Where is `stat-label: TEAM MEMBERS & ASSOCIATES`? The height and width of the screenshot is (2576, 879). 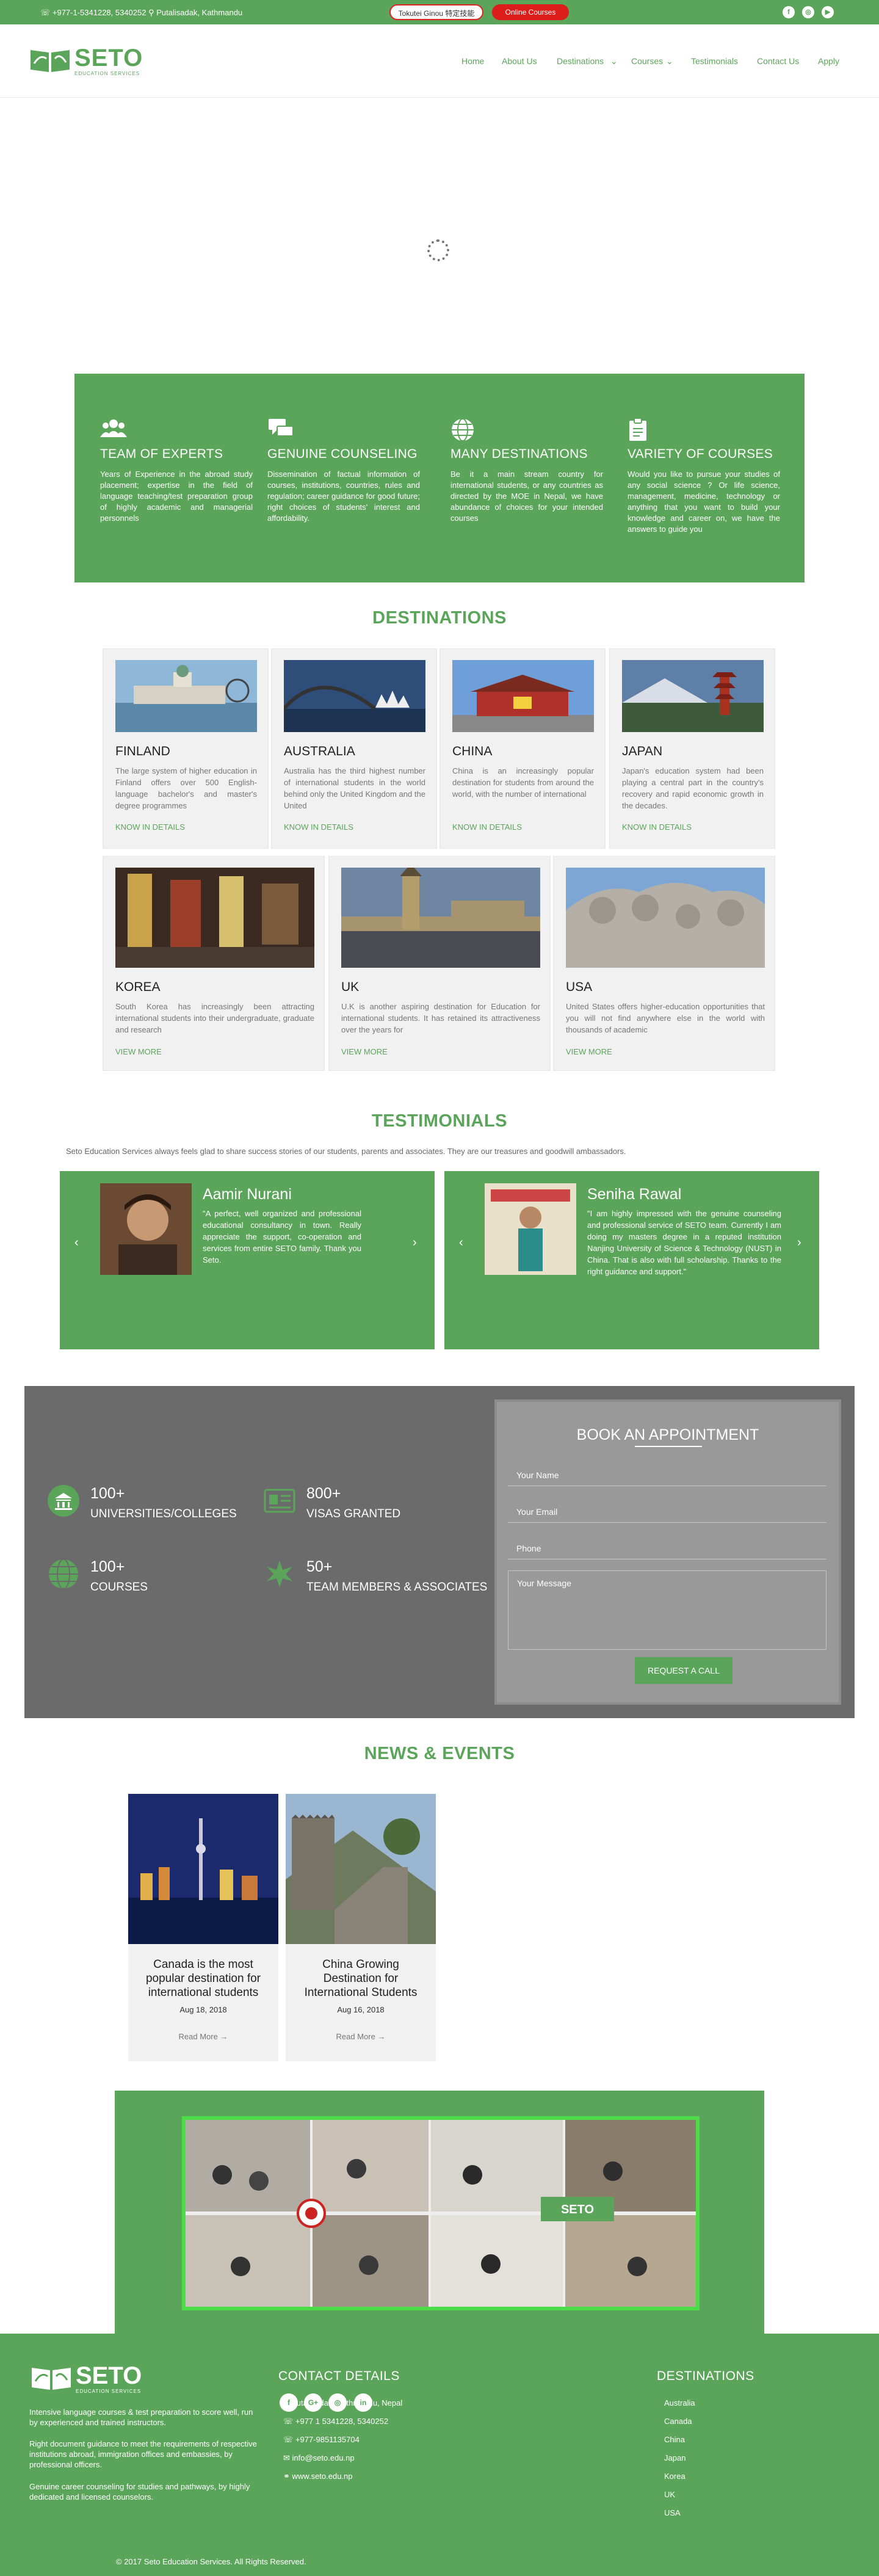
stat-label: TEAM MEMBERS & ASSOCIATES is located at coordinates (397, 1587).